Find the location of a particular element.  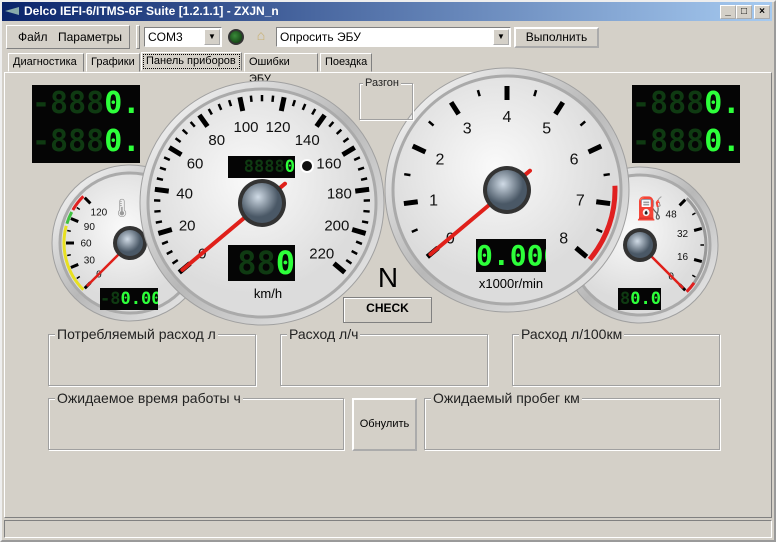

temperature-display: -80.00 is located at coordinates (129, 299).